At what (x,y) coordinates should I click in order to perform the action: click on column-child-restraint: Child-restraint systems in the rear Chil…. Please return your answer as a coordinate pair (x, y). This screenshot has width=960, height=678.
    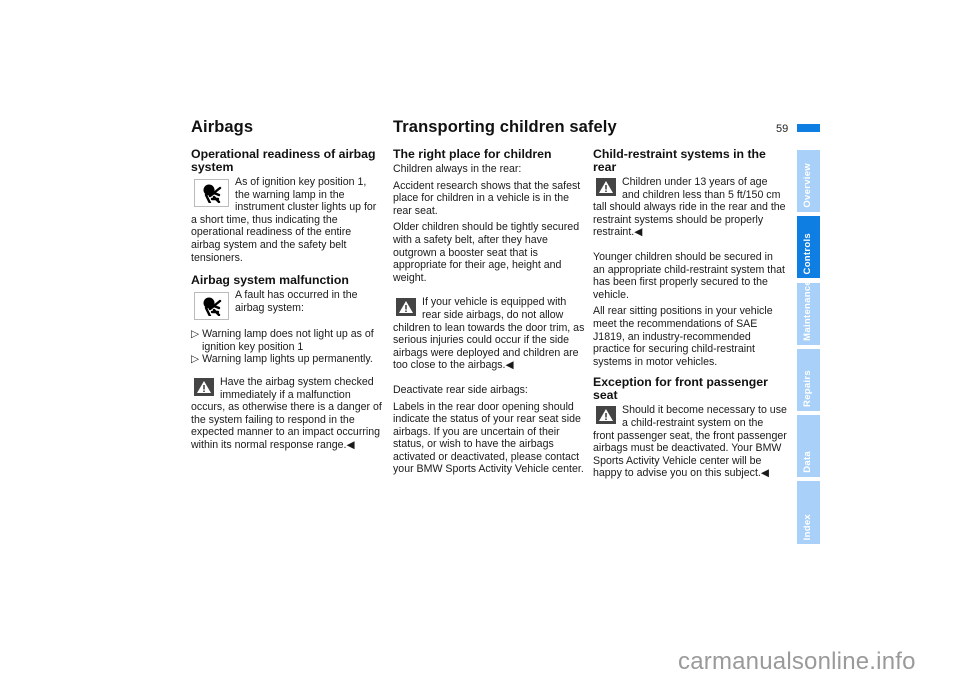
    Looking at the image, I should click on (690, 316).